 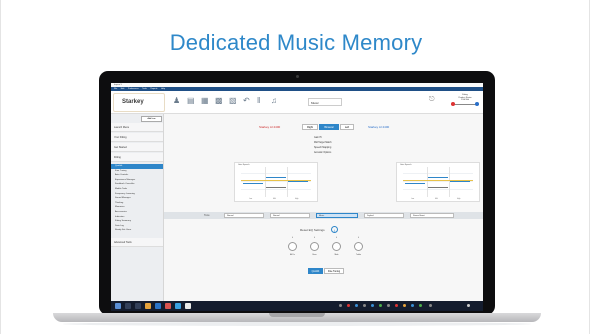 What do you see at coordinates (137, 137) in the screenshot?
I see `sidebar-section-your-fitting: Your Fitting` at bounding box center [137, 137].